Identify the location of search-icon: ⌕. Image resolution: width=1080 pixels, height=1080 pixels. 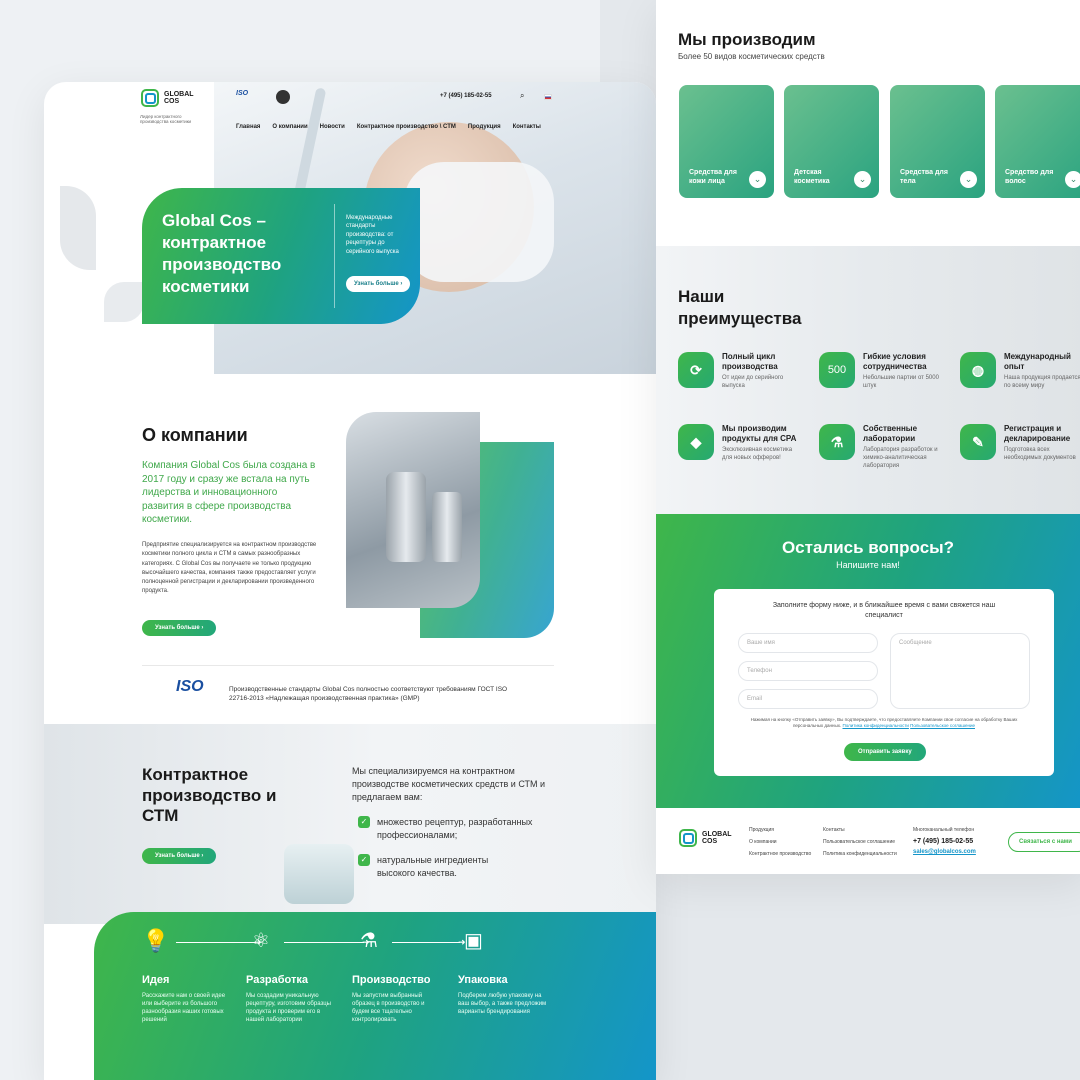
(522, 96).